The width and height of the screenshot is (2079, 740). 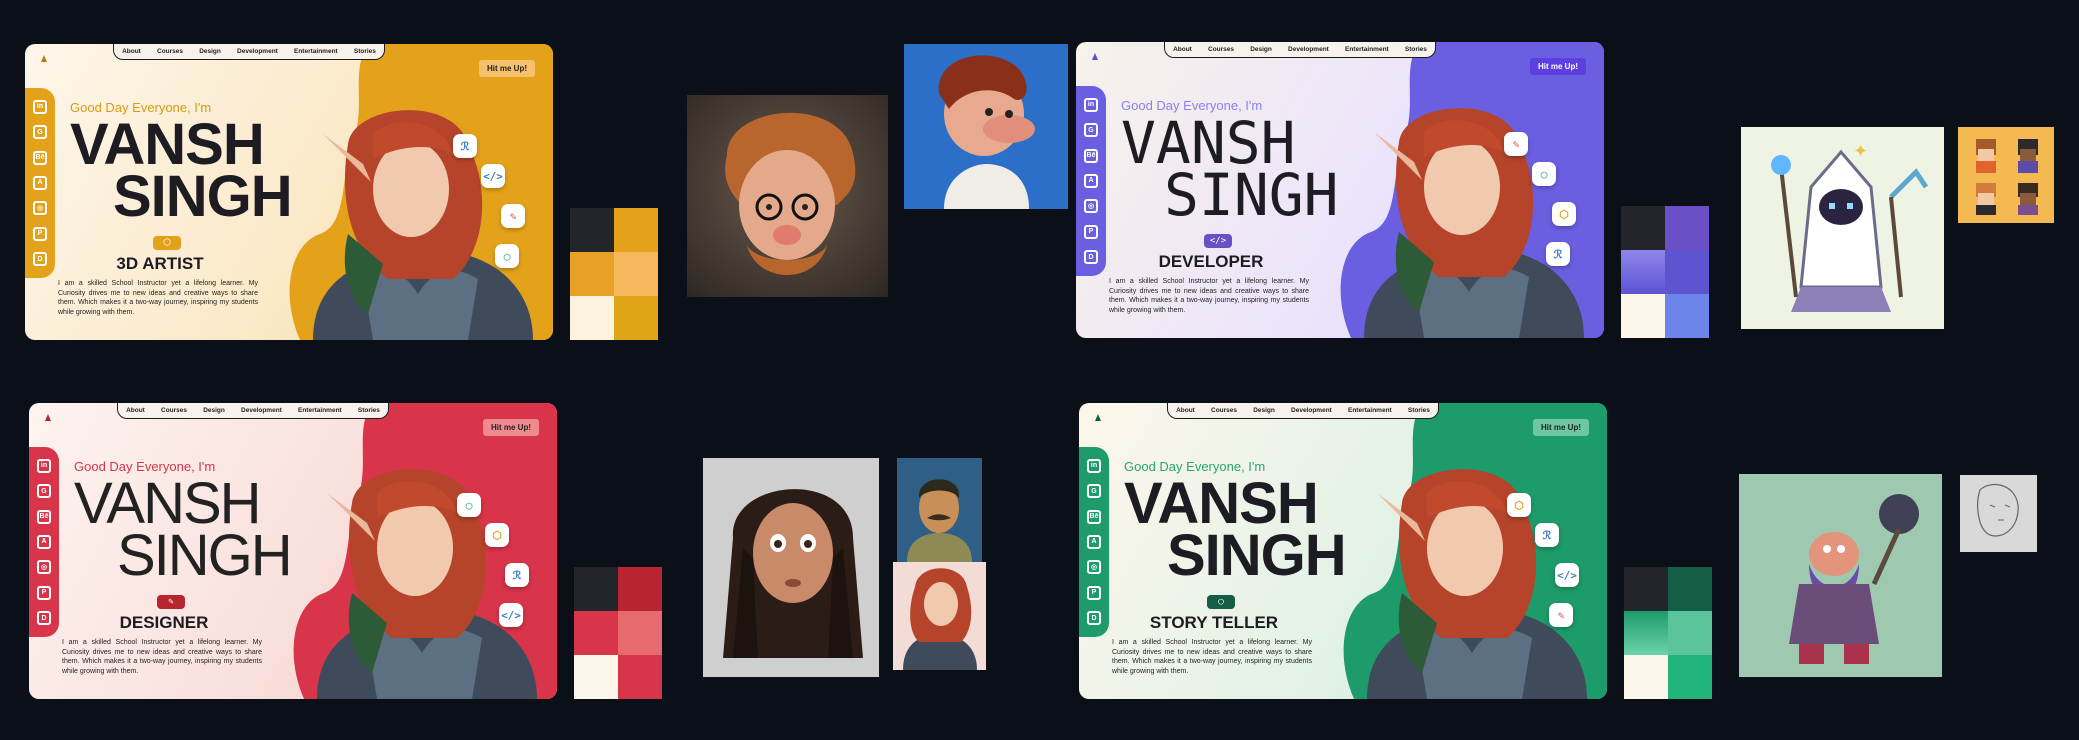 What do you see at coordinates (986, 126) in the screenshot?
I see `chef-character-artwork` at bounding box center [986, 126].